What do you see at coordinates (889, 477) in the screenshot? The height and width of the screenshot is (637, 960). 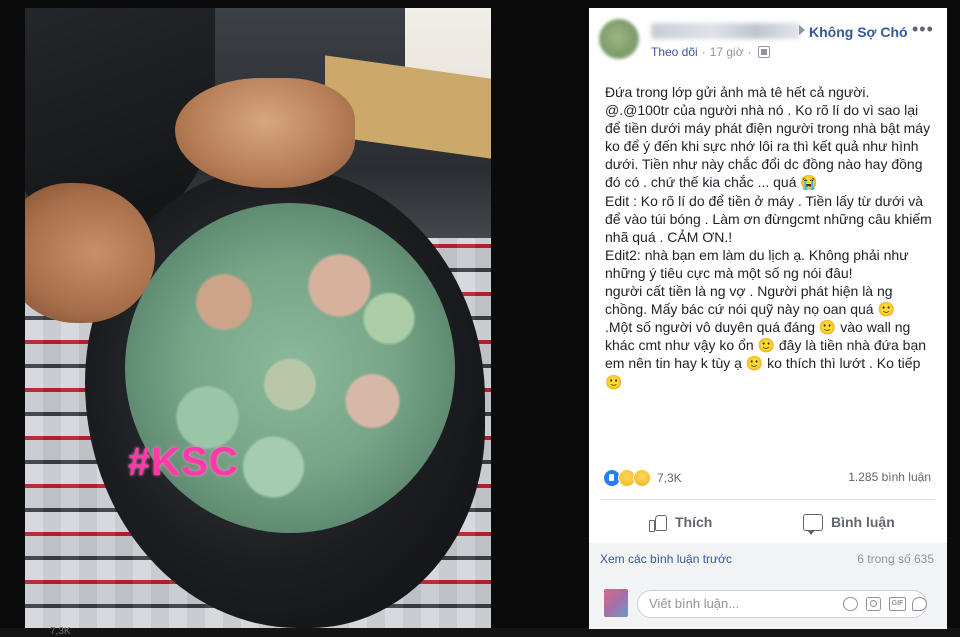 I see `comment-count: 1.285 bình luận` at bounding box center [889, 477].